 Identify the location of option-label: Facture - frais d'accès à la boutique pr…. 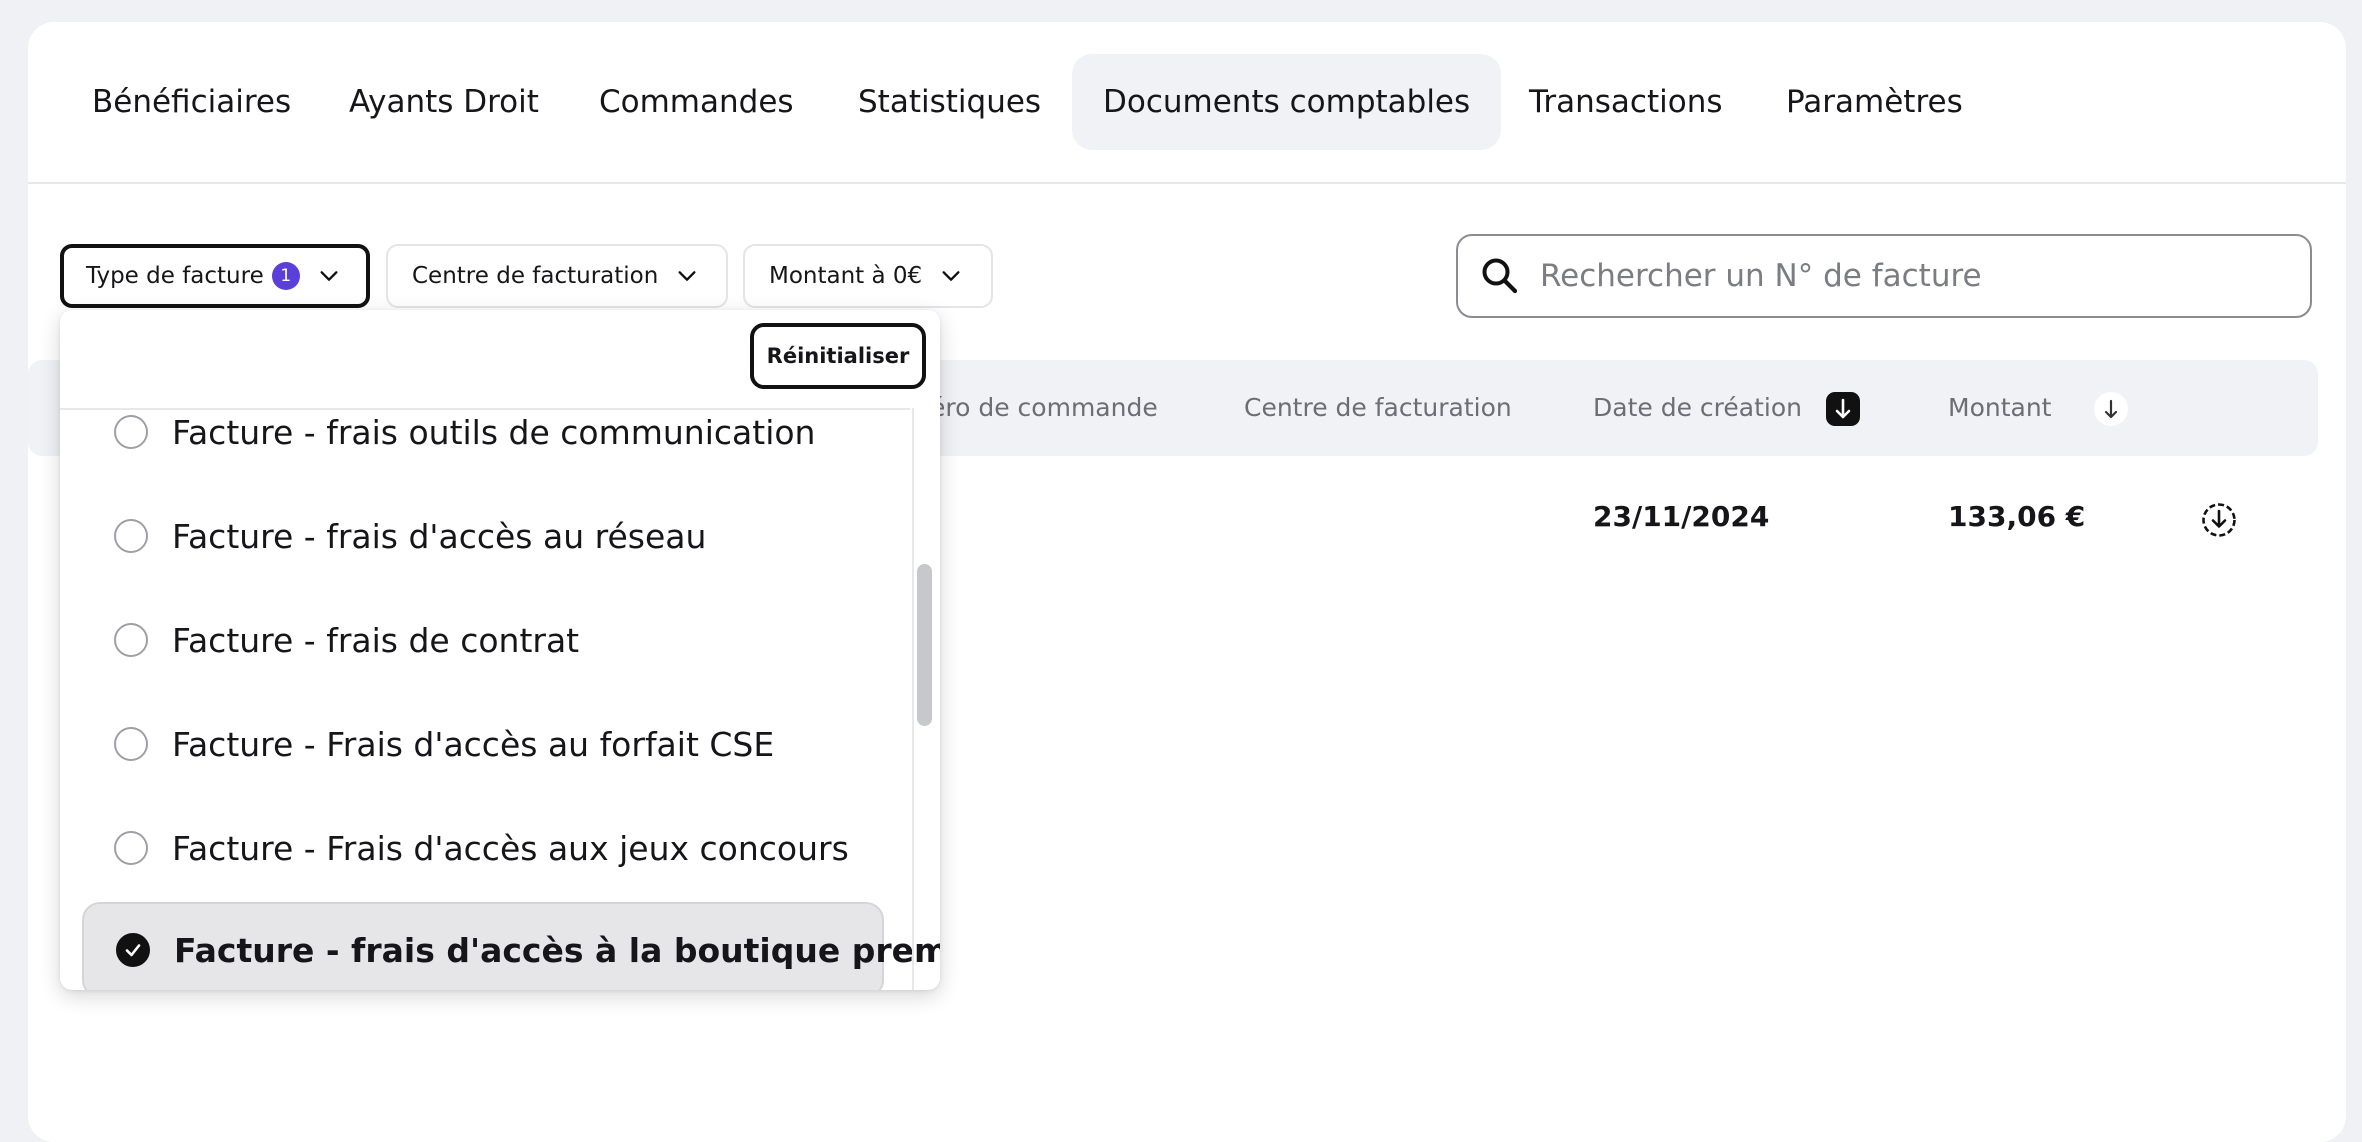
(557, 950).